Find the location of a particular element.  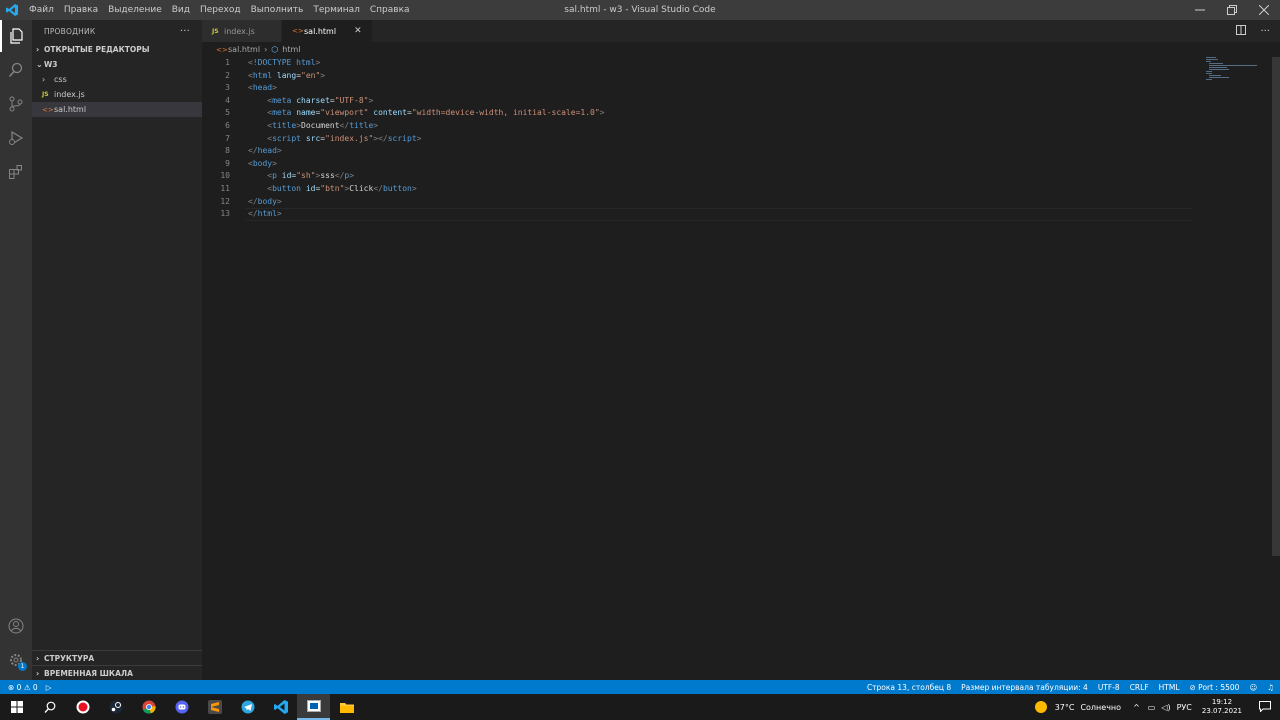

keyboard-language: РУС is located at coordinates (1184, 707).